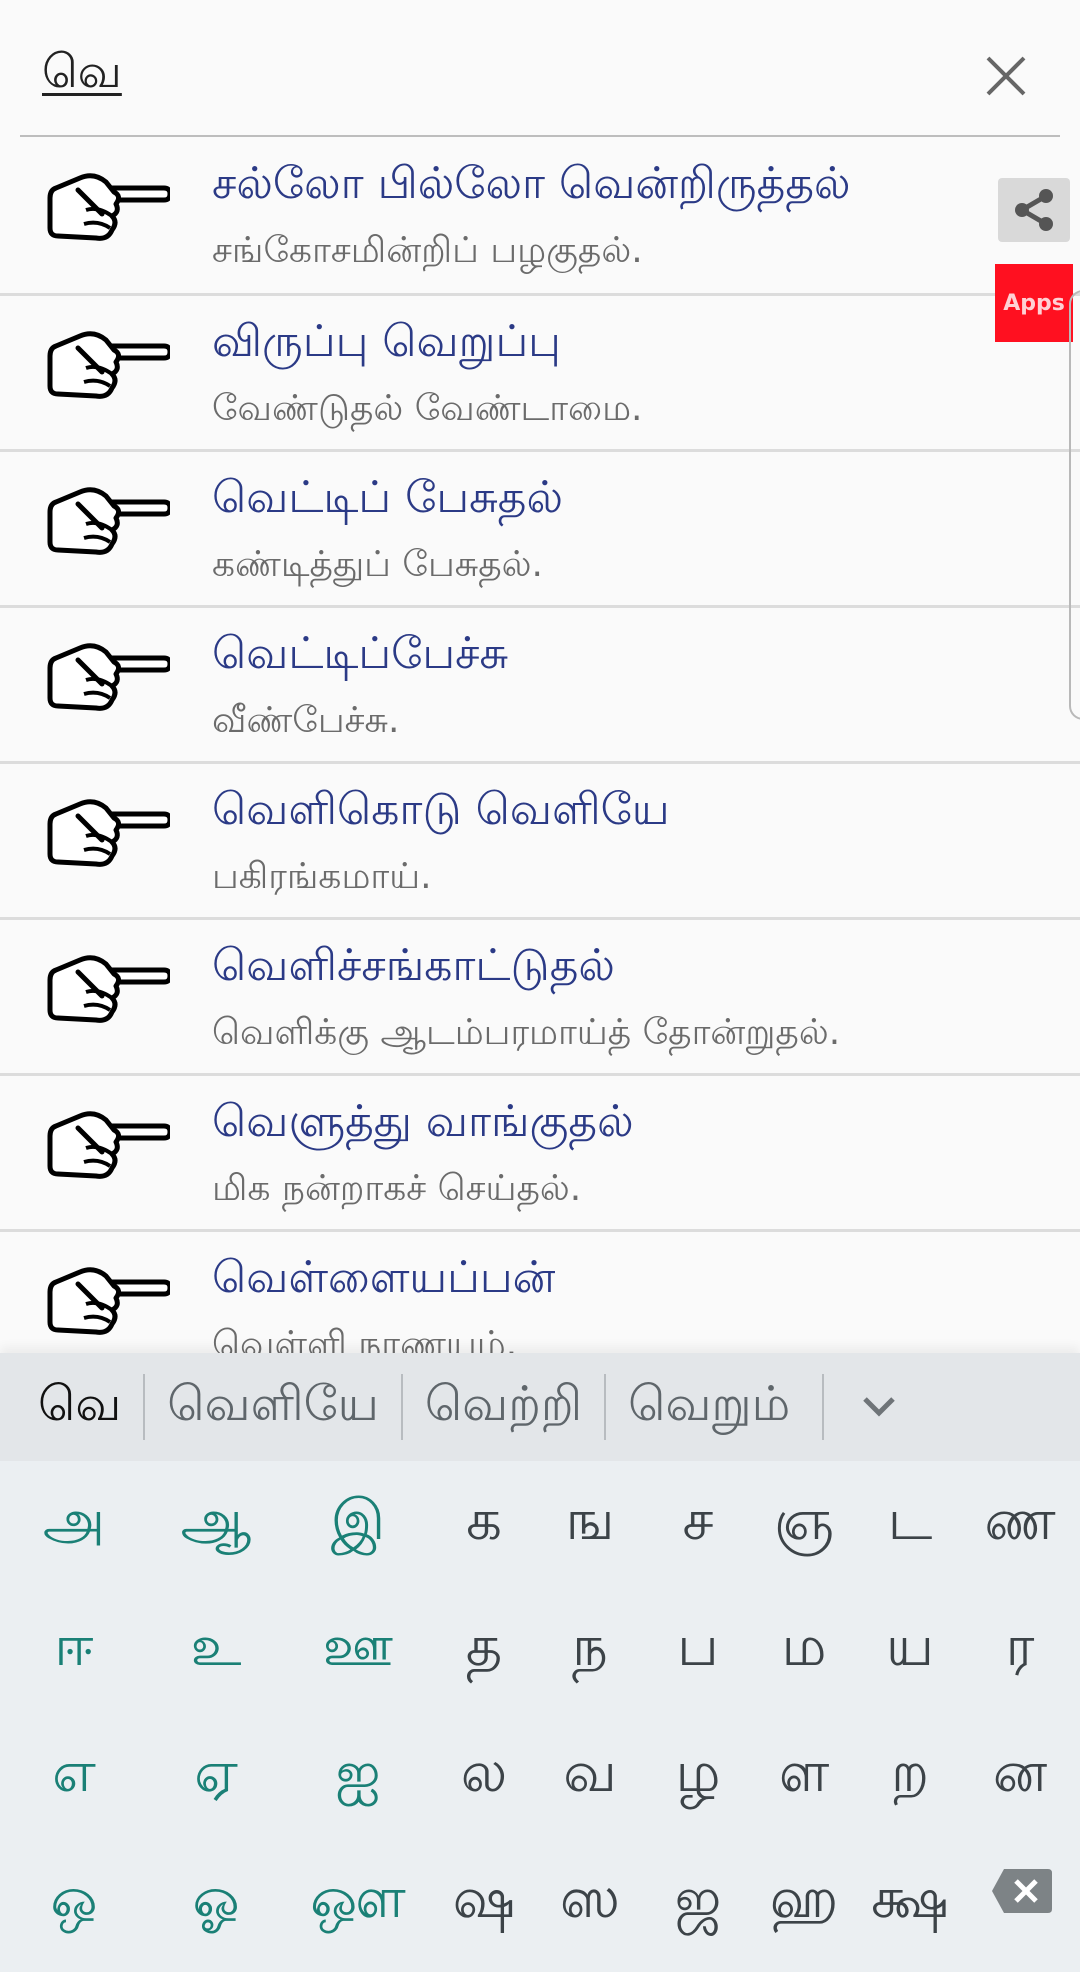 This screenshot has width=1080, height=1972. I want to click on idiom-title: வெட்டிப் பேசுதல், so click(387, 497).